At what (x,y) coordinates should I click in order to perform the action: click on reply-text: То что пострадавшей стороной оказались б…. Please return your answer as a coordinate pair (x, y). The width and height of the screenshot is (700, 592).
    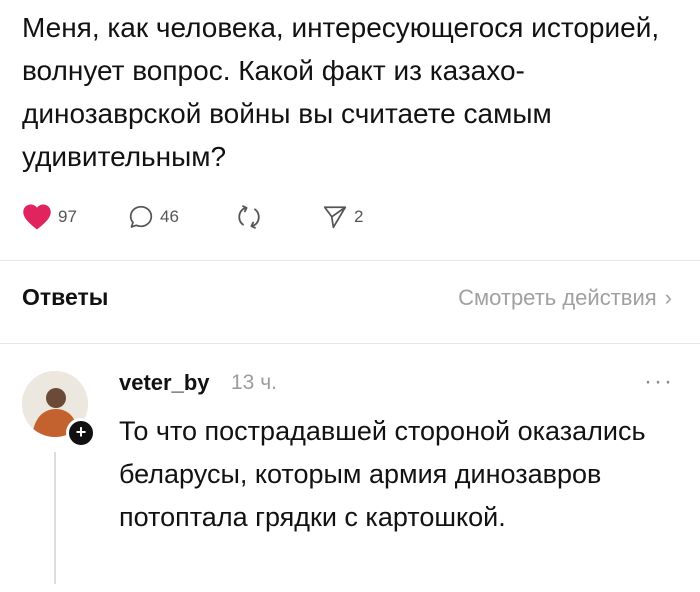
    Looking at the image, I should click on (382, 474).